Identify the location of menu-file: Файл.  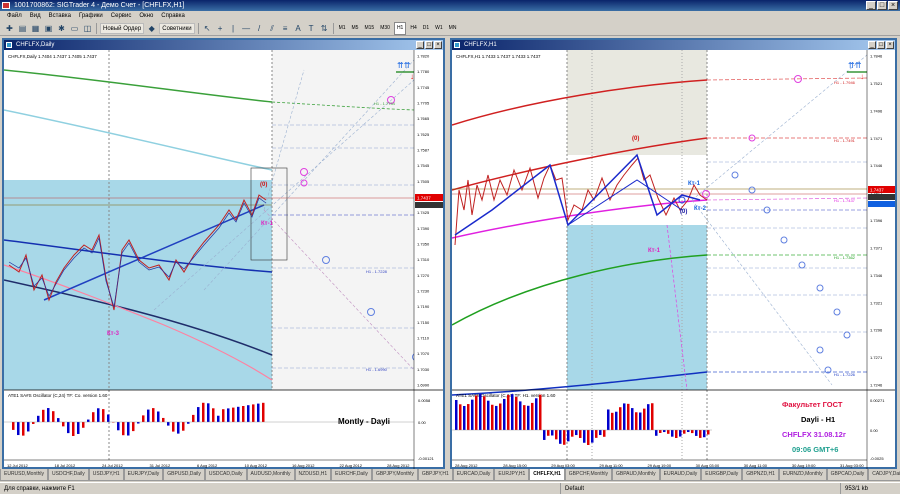
(14, 16).